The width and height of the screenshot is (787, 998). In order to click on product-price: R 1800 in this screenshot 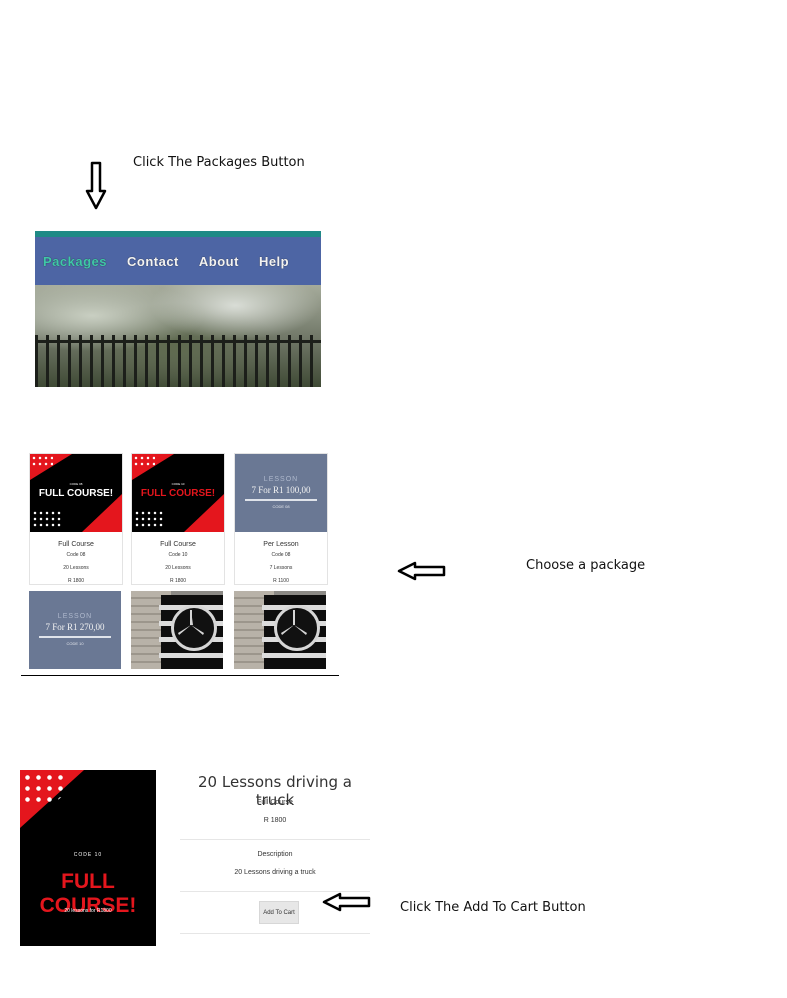, I will do `click(275, 820)`.